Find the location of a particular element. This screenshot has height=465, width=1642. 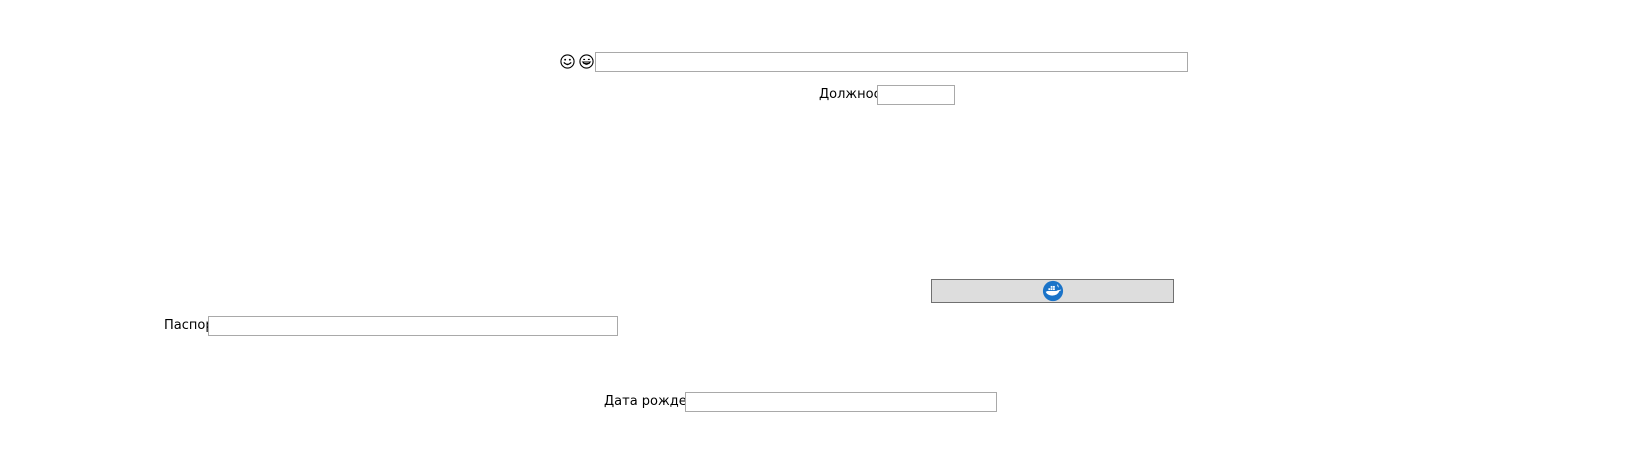

grinning-face-icon is located at coordinates (586, 61).